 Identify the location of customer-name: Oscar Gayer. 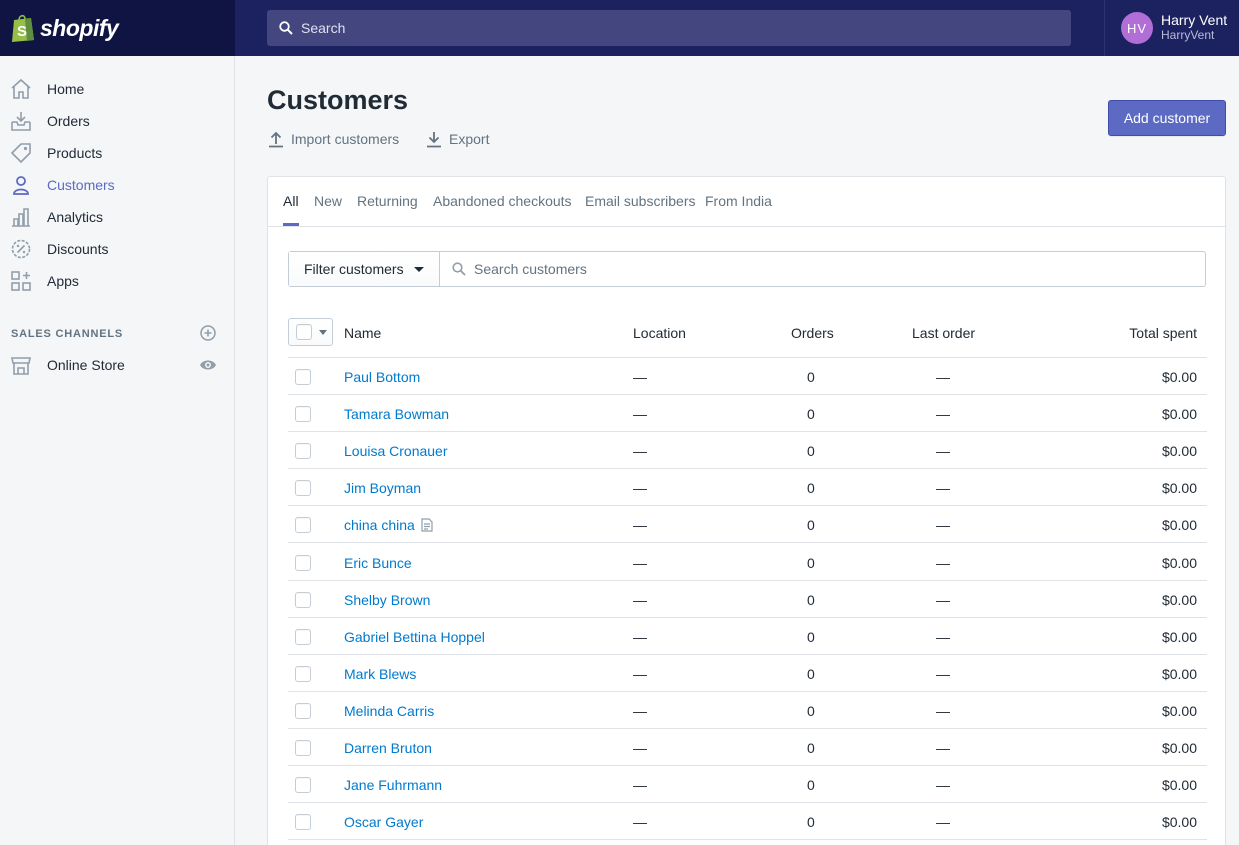
(383, 822).